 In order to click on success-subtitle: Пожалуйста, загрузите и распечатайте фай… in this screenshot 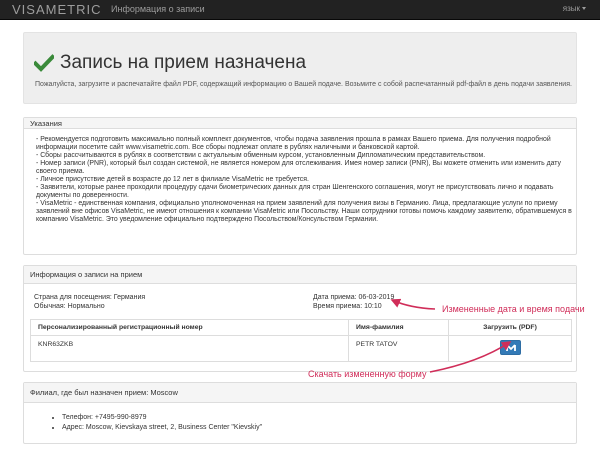, I will do `click(303, 84)`.